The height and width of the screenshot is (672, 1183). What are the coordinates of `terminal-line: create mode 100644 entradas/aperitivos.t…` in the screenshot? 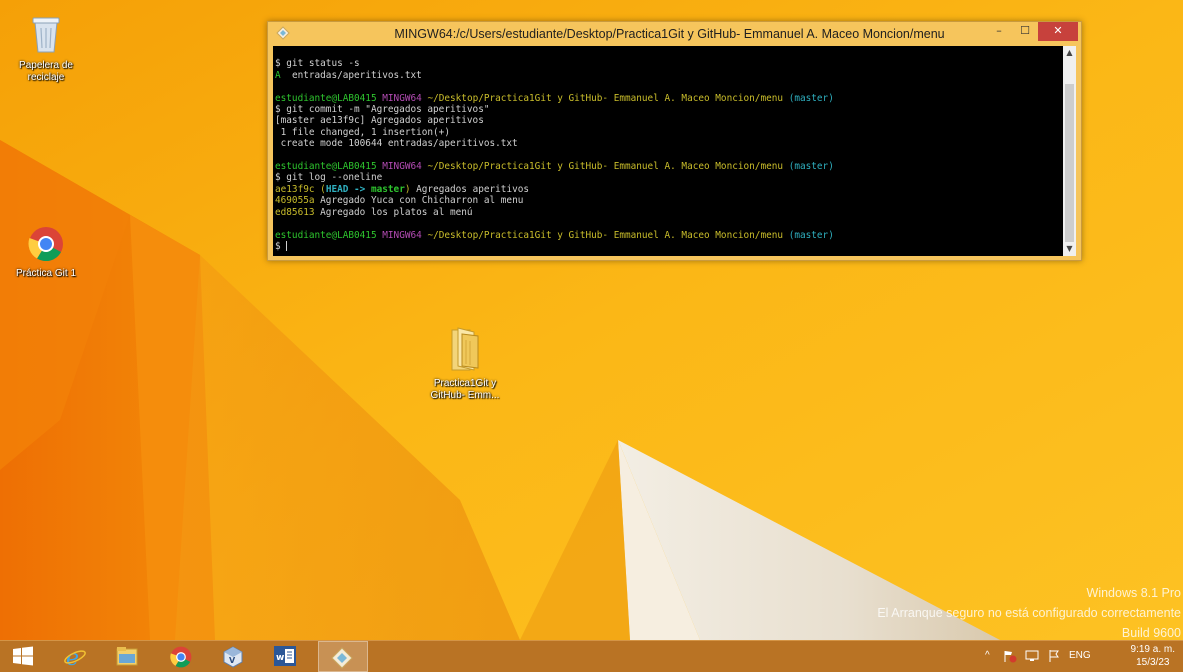 It's located at (396, 144).